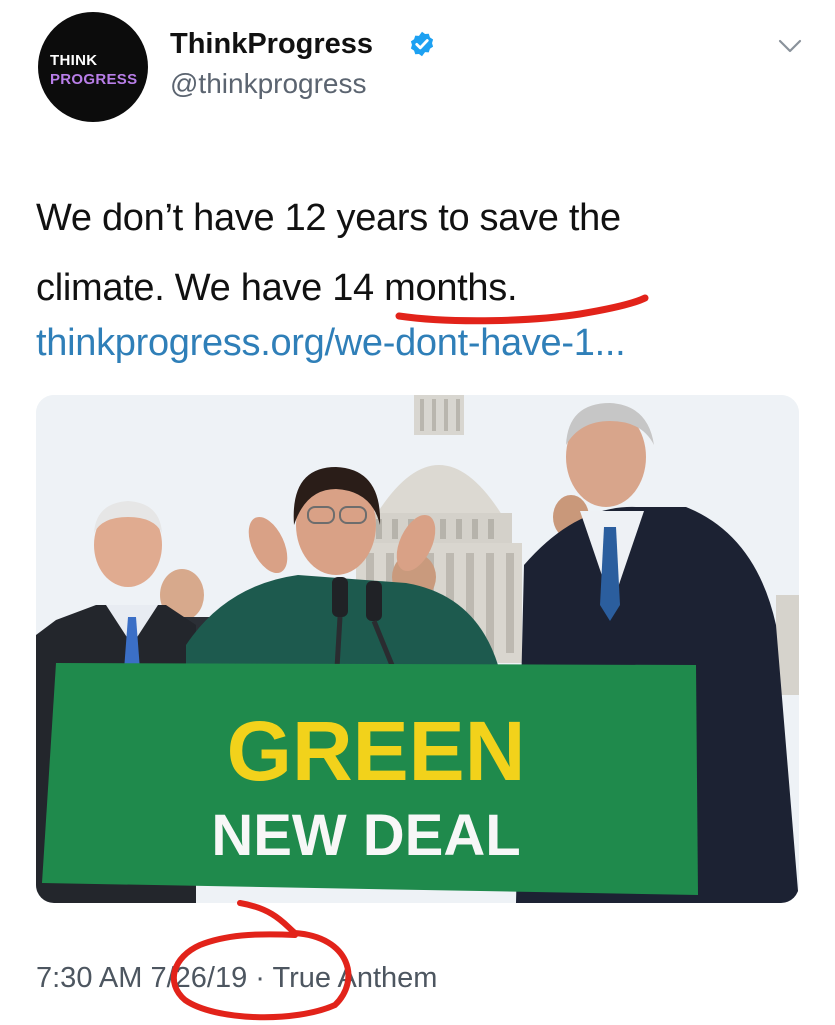 The width and height of the screenshot is (835, 1025). I want to click on chevron-down-icon, so click(790, 46).